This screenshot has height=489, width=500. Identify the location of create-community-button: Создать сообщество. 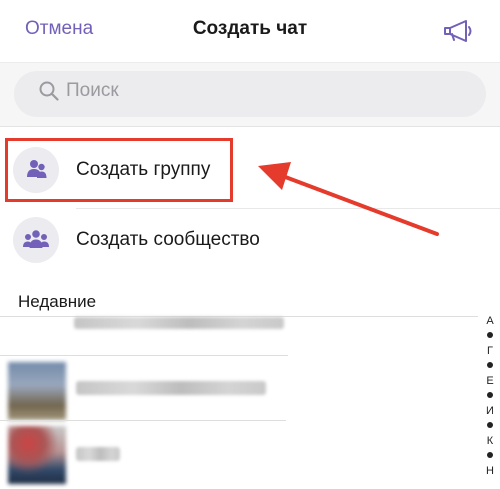
(250, 240).